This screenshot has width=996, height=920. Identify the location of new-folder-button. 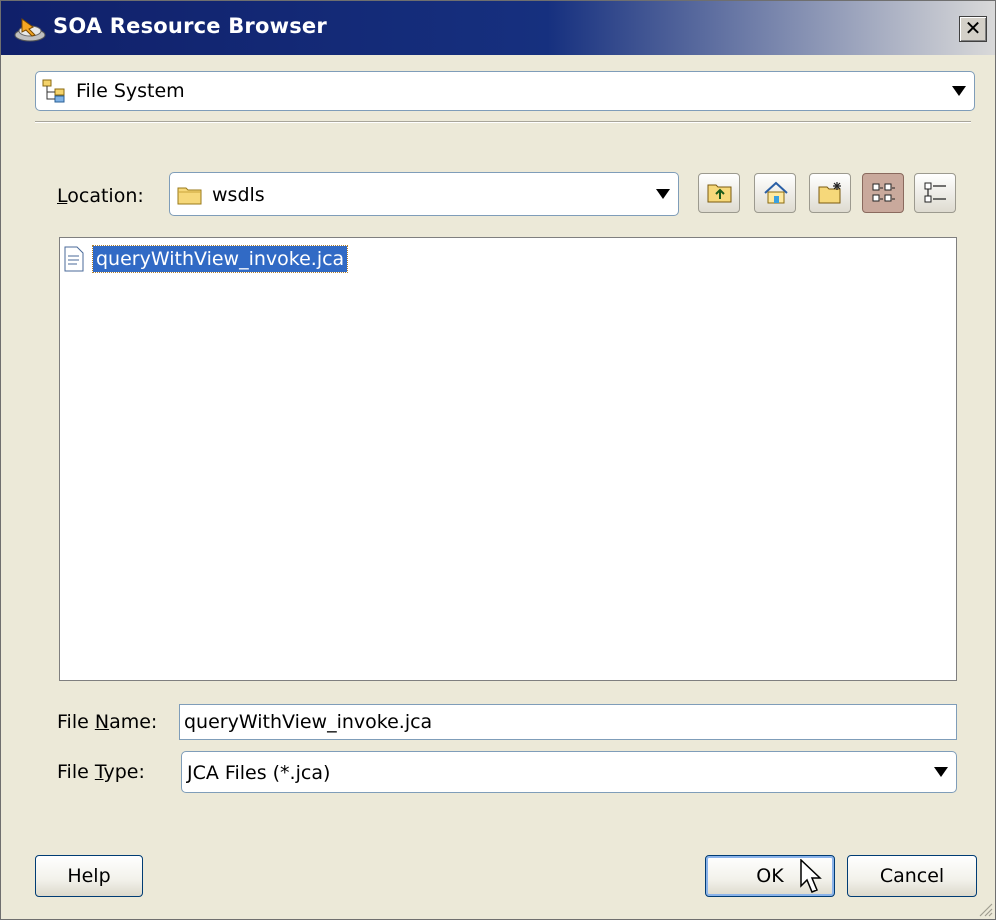
(830, 193).